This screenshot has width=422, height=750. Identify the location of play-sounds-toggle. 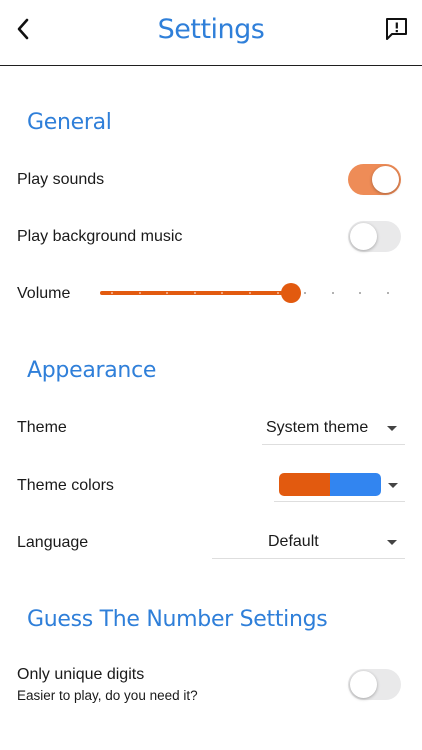
(374, 179).